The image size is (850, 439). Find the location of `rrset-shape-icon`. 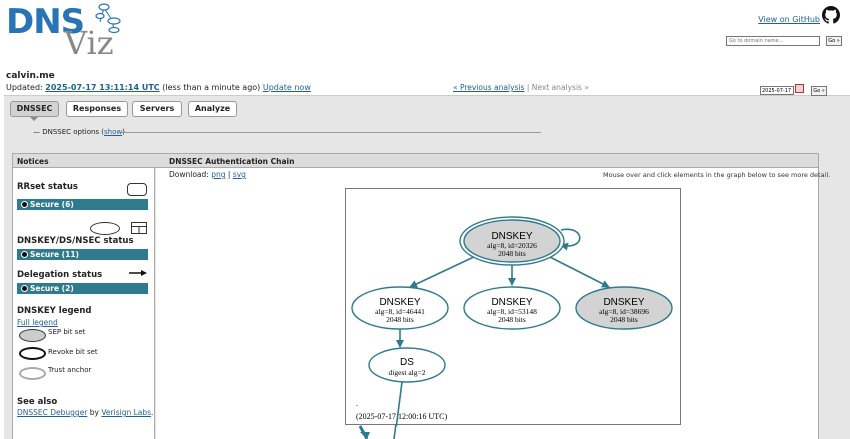

rrset-shape-icon is located at coordinates (137, 189).